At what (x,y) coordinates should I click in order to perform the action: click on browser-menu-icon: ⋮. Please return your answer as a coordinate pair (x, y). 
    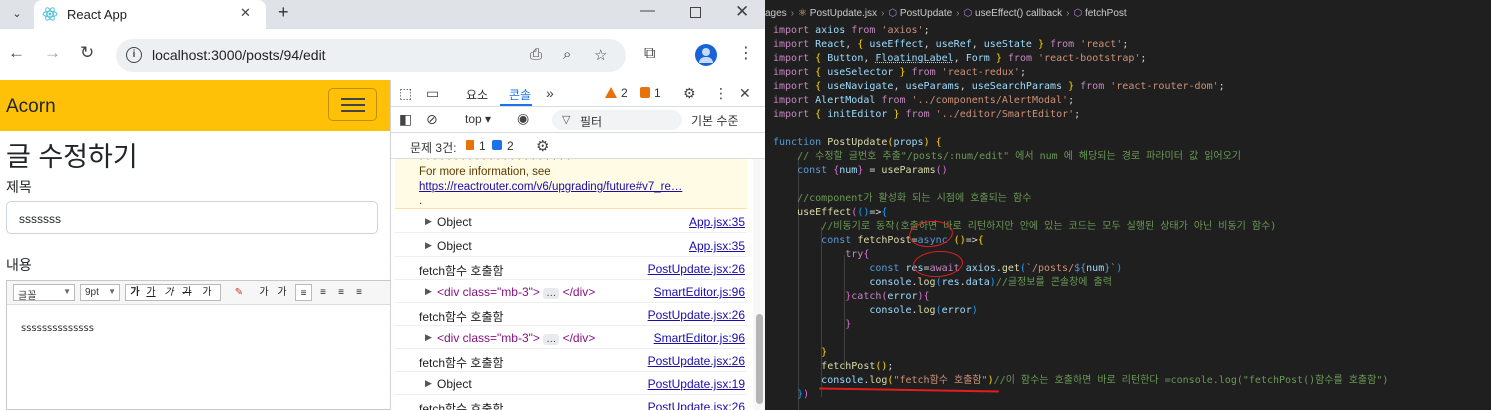
    Looking at the image, I should click on (746, 53).